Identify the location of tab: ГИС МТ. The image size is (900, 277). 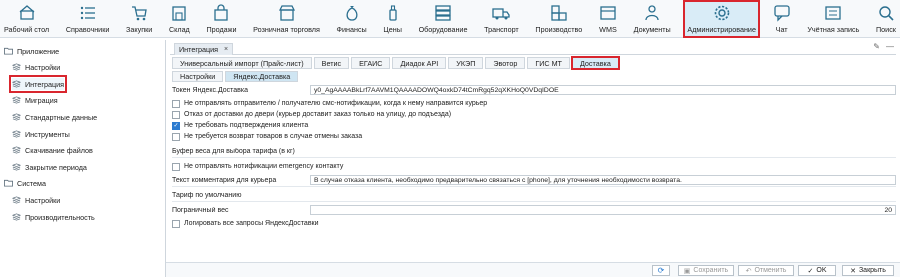
(548, 63).